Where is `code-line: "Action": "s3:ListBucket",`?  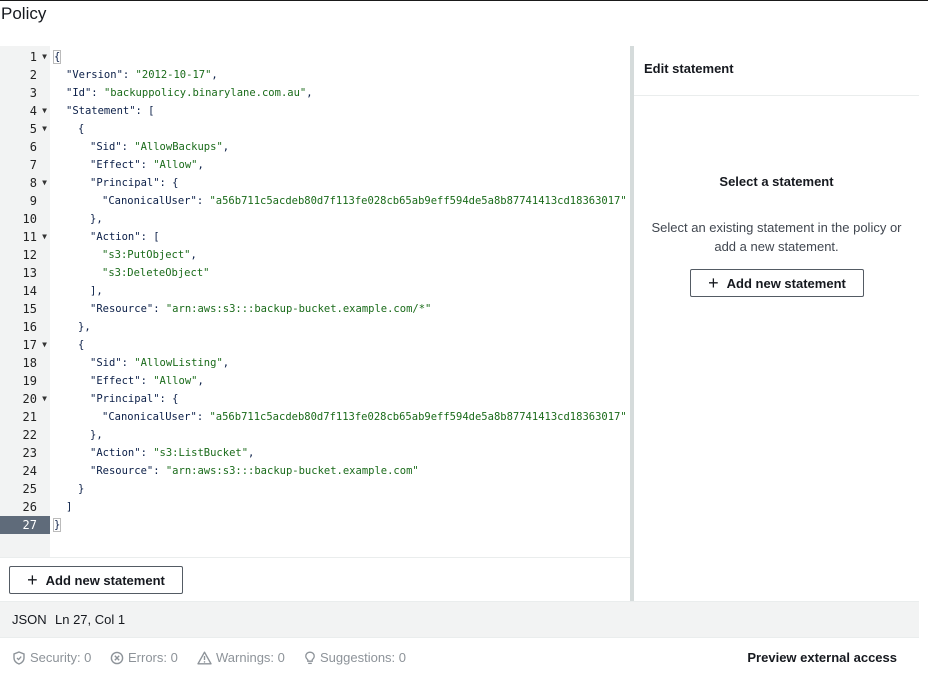 code-line: "Action": "s3:ListBucket", is located at coordinates (172, 453).